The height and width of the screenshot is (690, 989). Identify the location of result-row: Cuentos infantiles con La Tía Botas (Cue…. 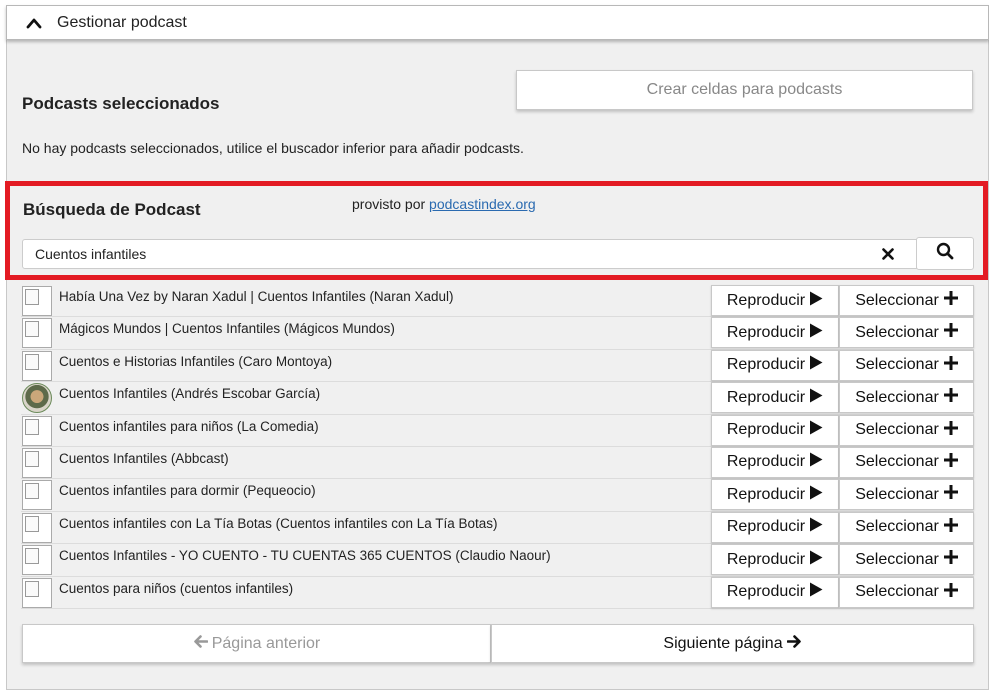
(497, 528).